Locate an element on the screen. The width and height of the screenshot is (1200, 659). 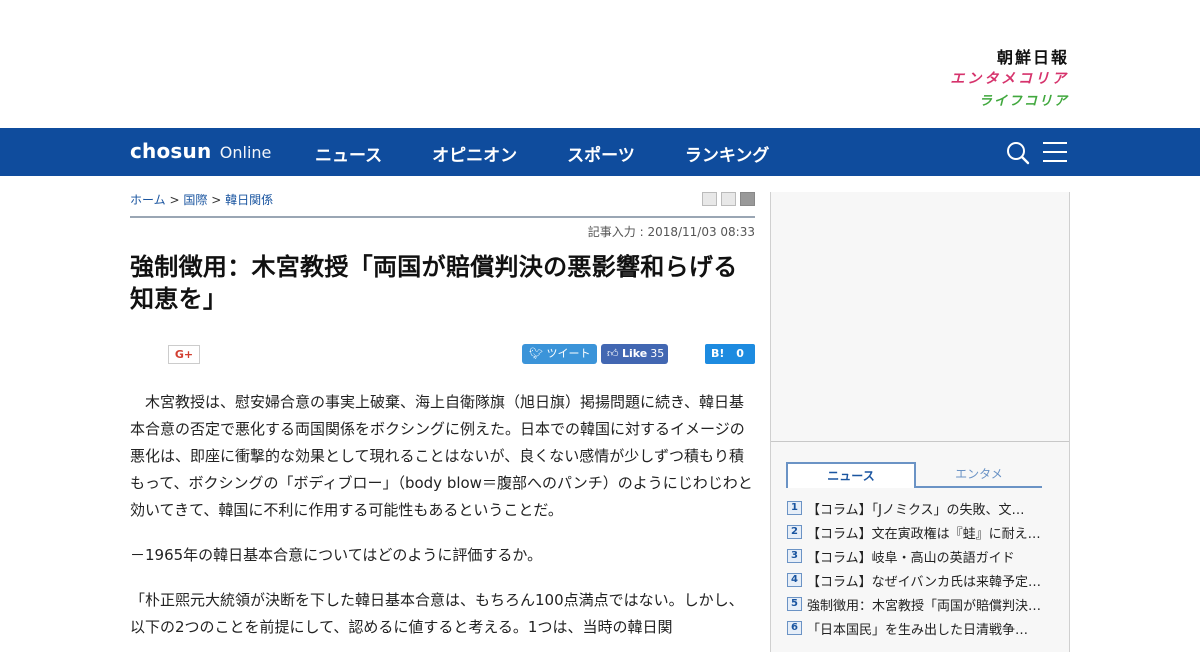
thumbs-up-icon: 👍︎ is located at coordinates (614, 353).